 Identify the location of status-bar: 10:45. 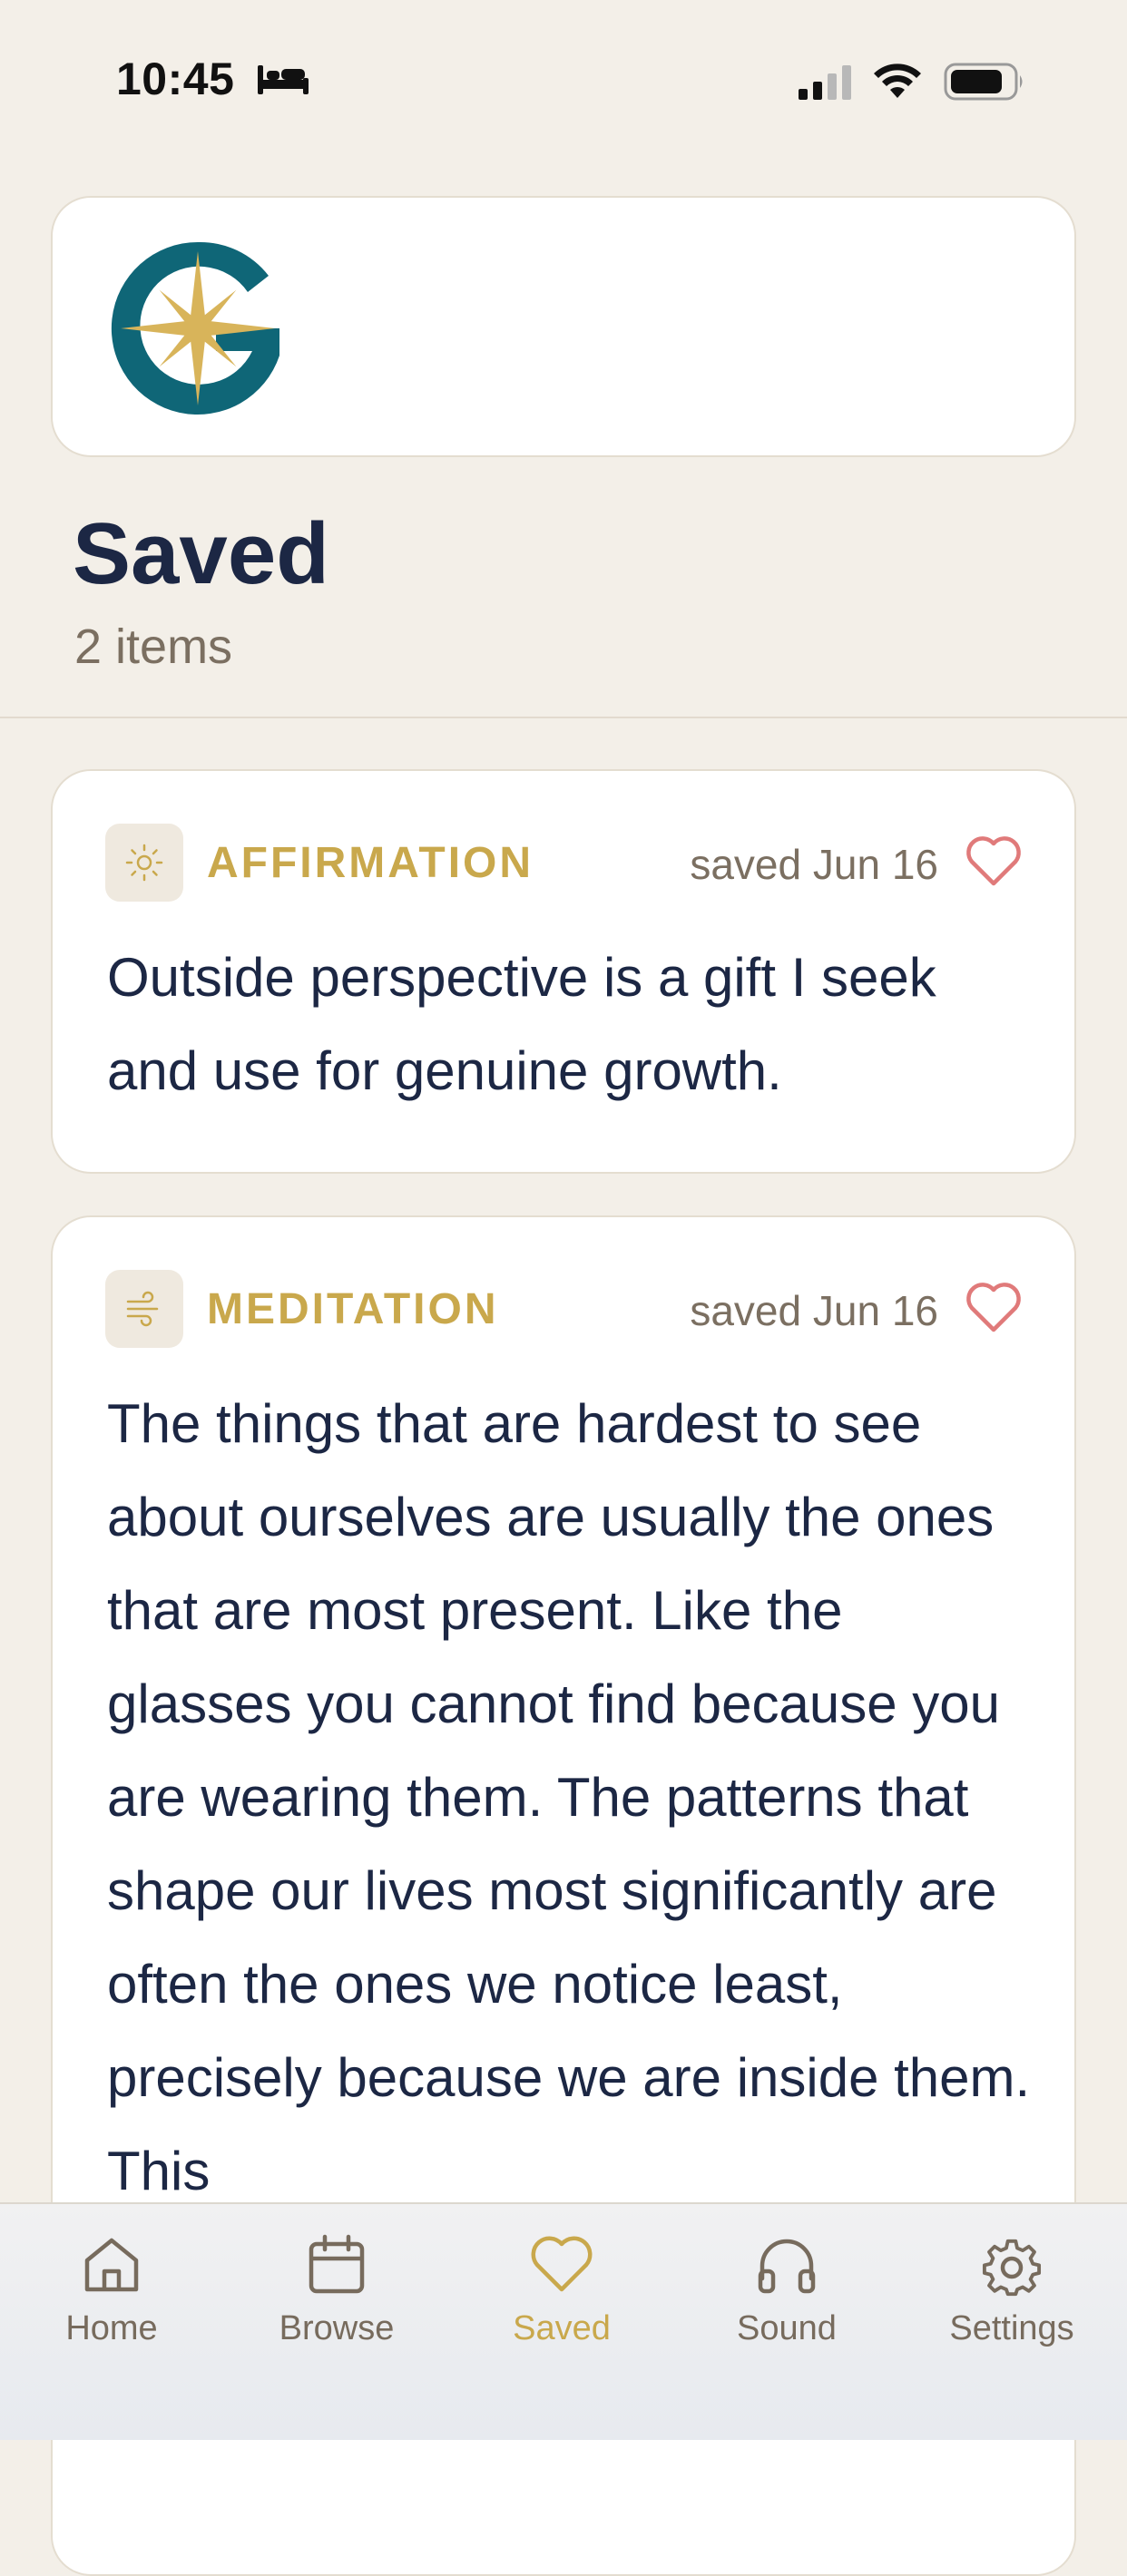
(563, 68).